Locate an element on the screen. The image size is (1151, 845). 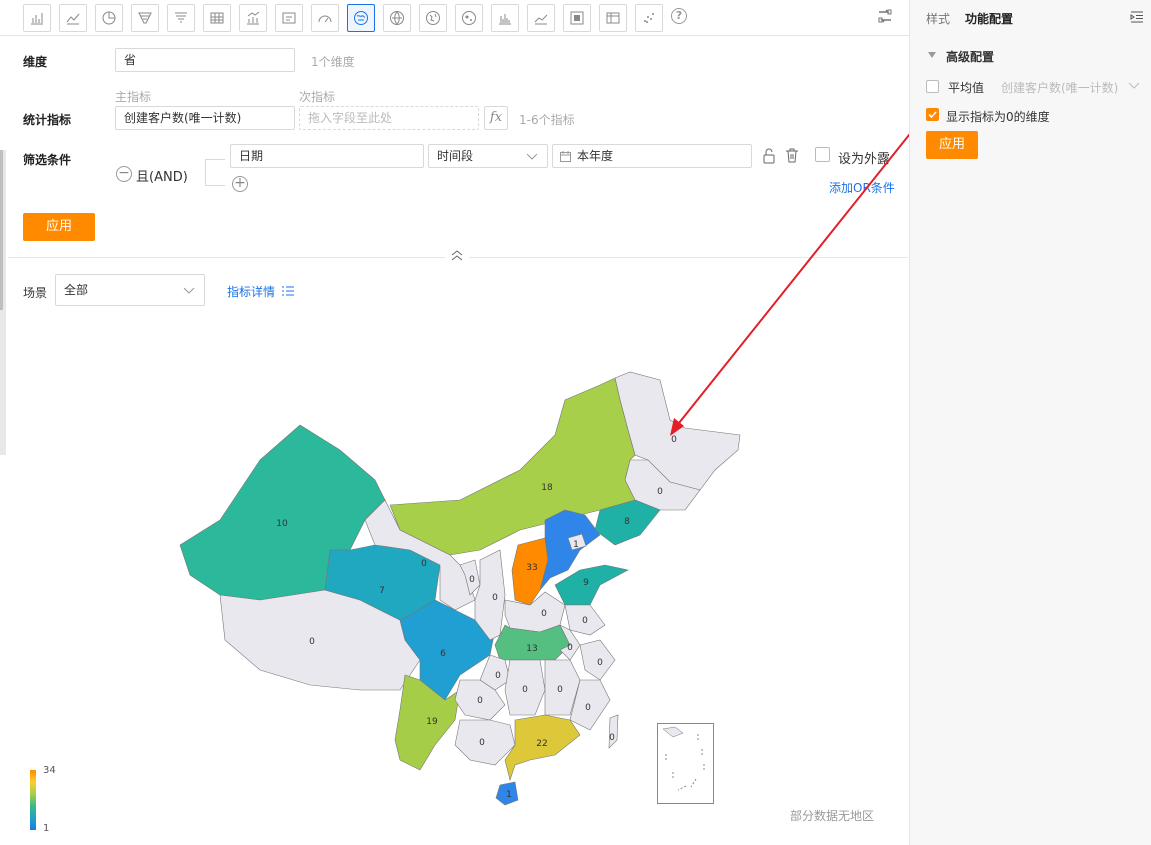
map-value-yunnan: 19 is located at coordinates (432, 722).